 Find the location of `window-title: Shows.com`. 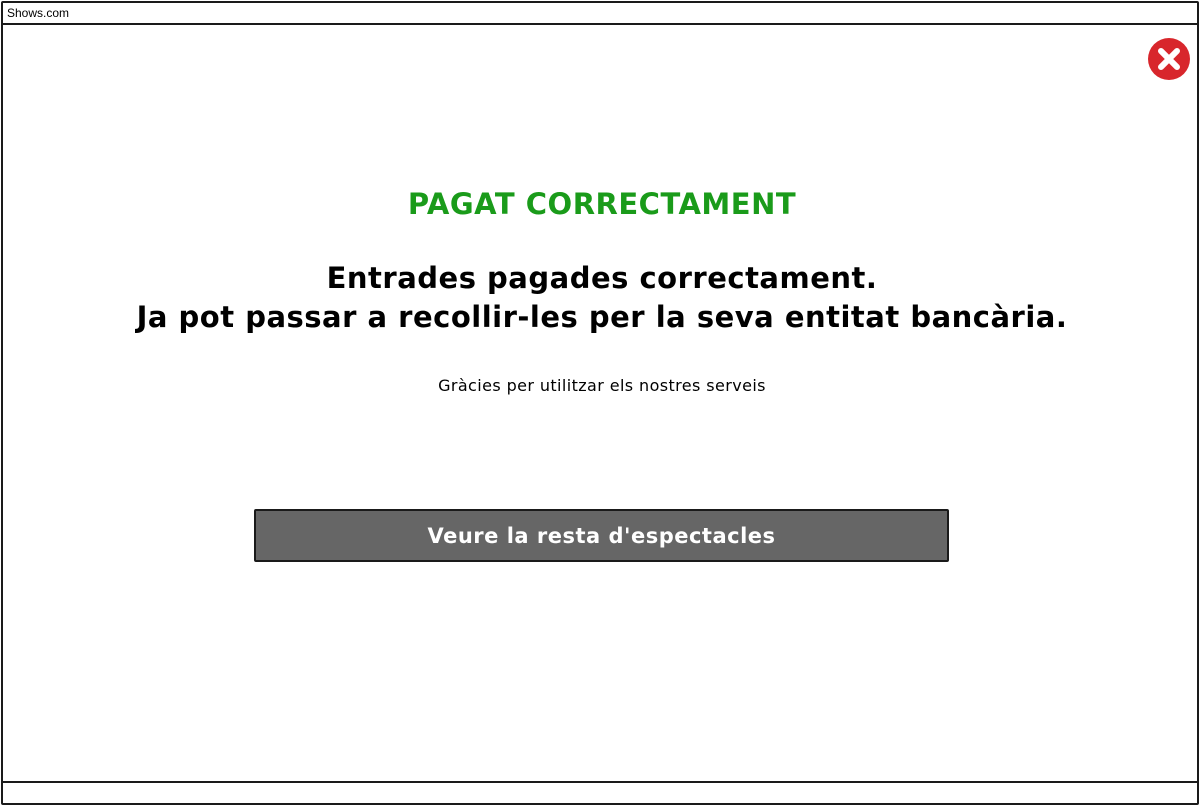

window-title: Shows.com is located at coordinates (38, 13).